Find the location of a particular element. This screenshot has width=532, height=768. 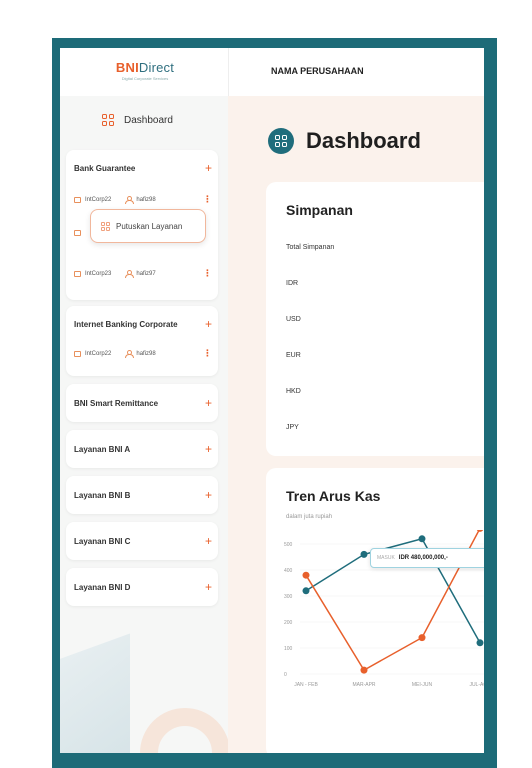

x-tick-label: MEI-JUN is located at coordinates (422, 685).